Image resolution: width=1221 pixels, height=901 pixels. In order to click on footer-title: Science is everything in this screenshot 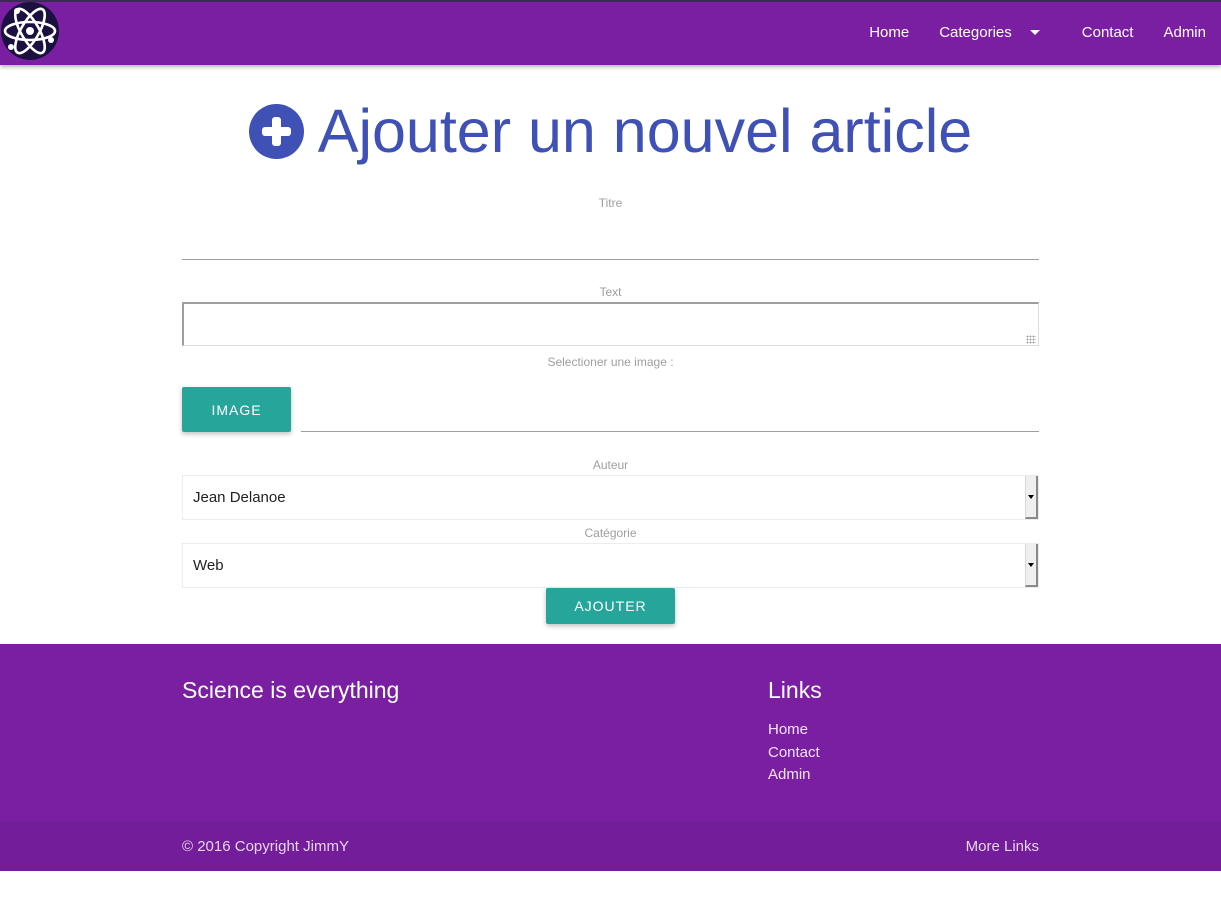, I will do `click(291, 690)`.